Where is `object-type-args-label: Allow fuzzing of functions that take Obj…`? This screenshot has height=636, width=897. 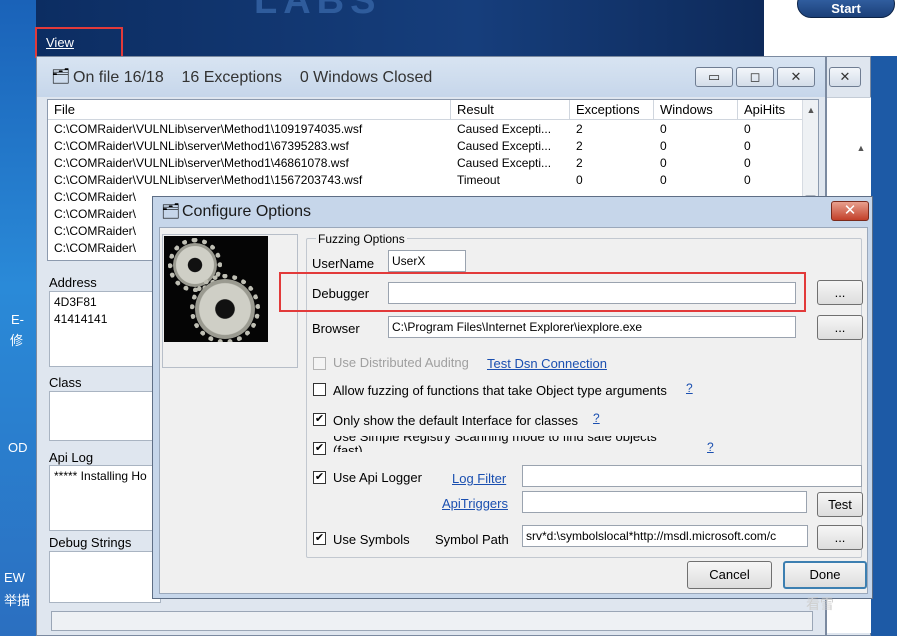
object-type-args-label: Allow fuzzing of functions that take Obj… is located at coordinates (500, 390).